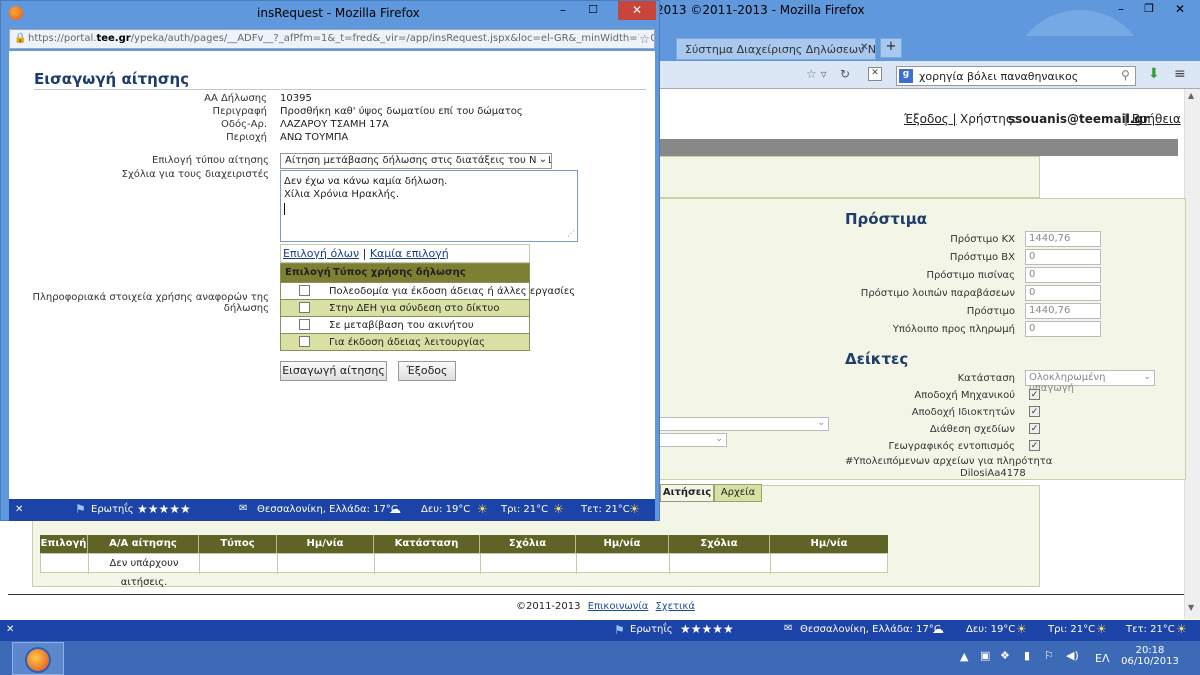  Describe the element at coordinates (38, 658) in the screenshot. I see `taskbar-firefox-button` at that location.